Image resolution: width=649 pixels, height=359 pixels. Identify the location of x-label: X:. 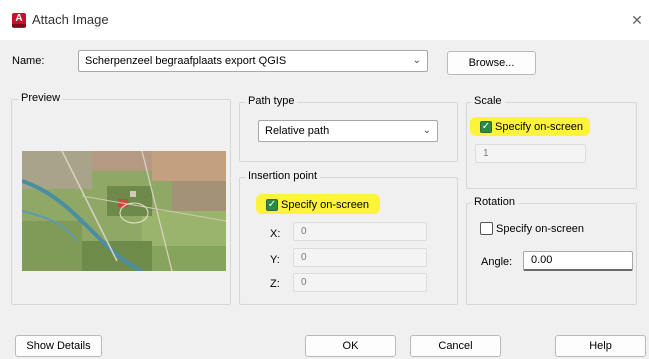
(275, 234).